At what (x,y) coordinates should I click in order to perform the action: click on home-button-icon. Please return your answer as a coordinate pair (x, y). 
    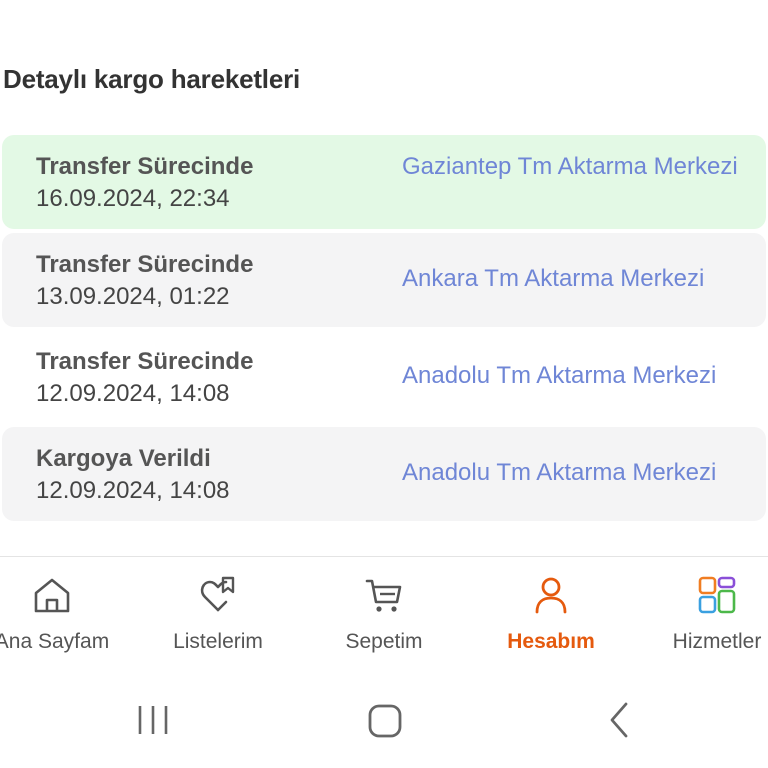
    Looking at the image, I should click on (385, 721).